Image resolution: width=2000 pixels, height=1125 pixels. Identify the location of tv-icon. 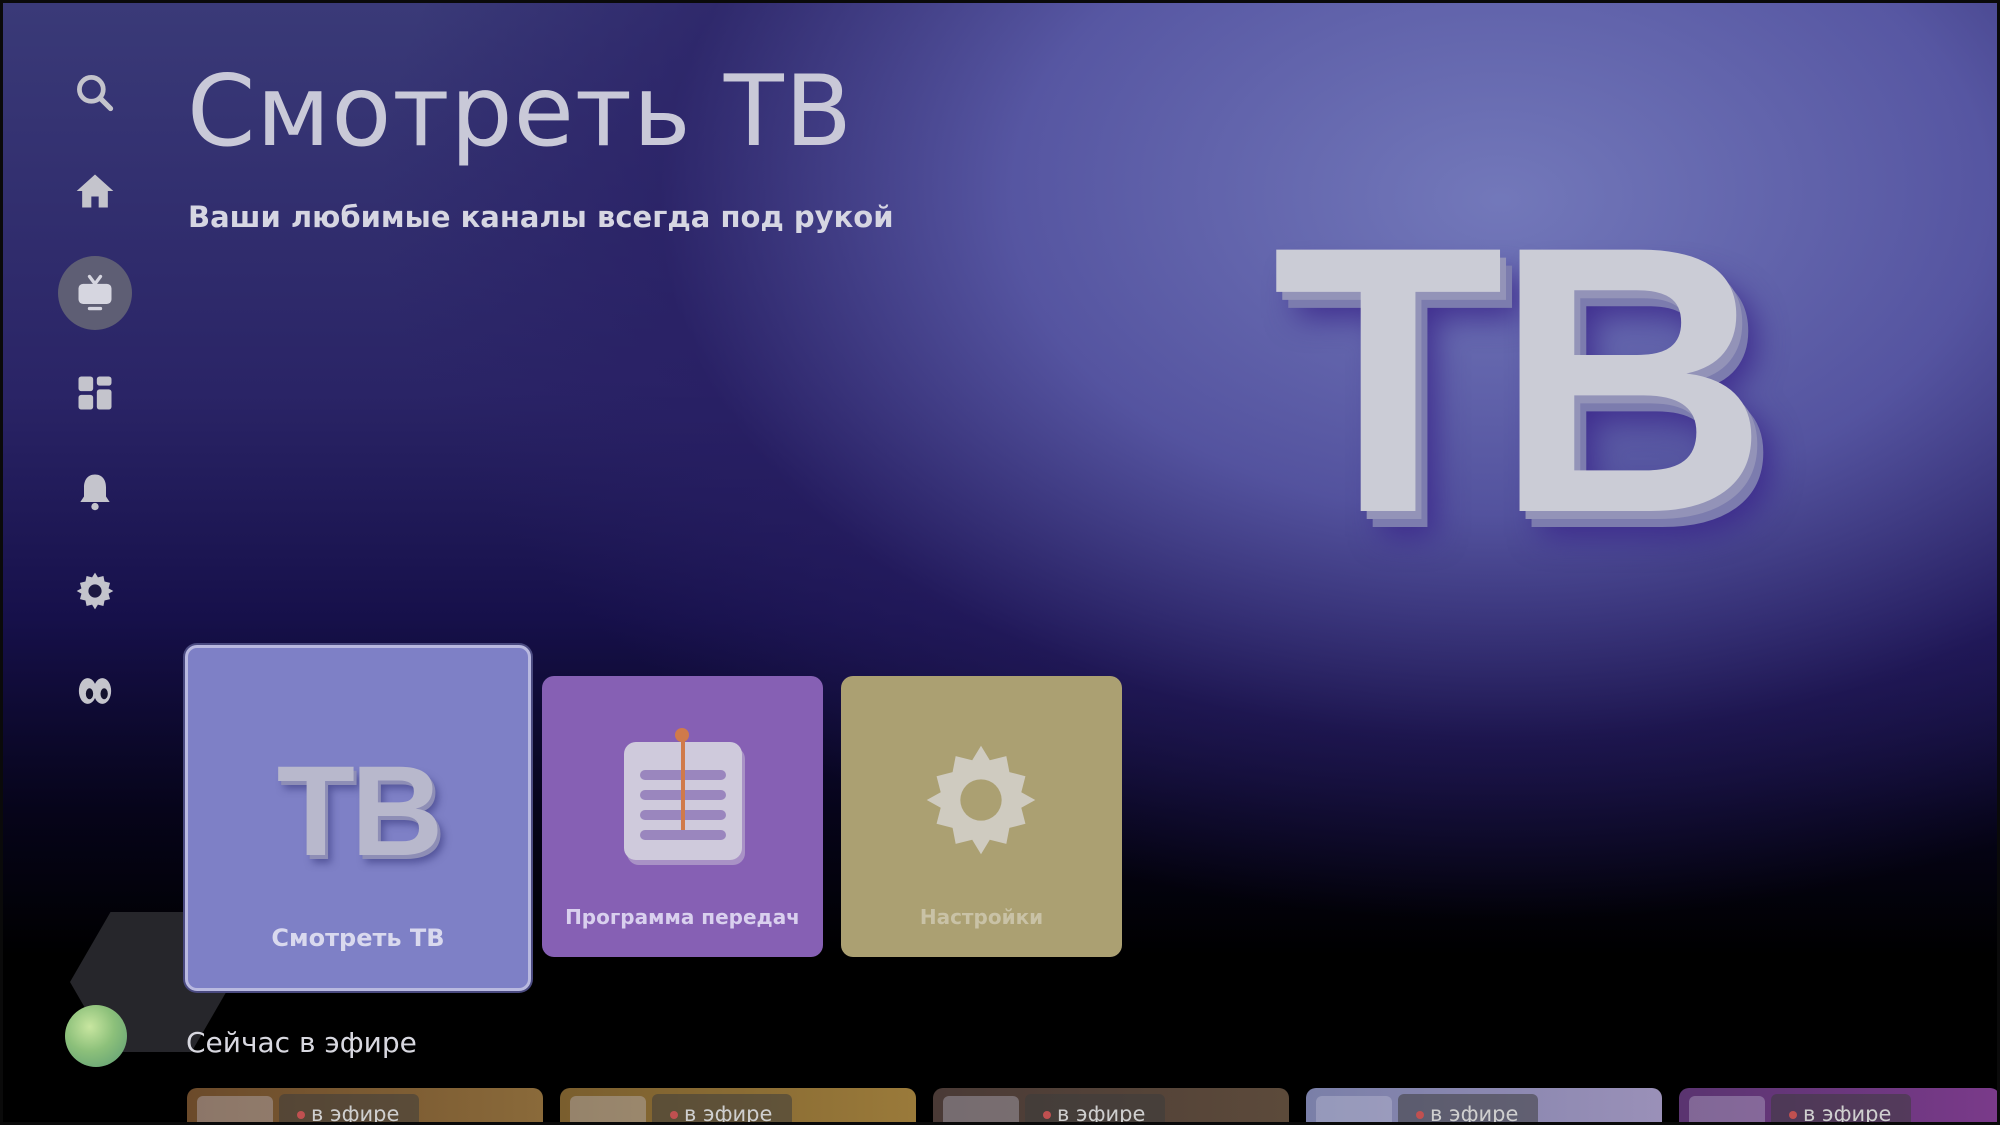
(95, 292).